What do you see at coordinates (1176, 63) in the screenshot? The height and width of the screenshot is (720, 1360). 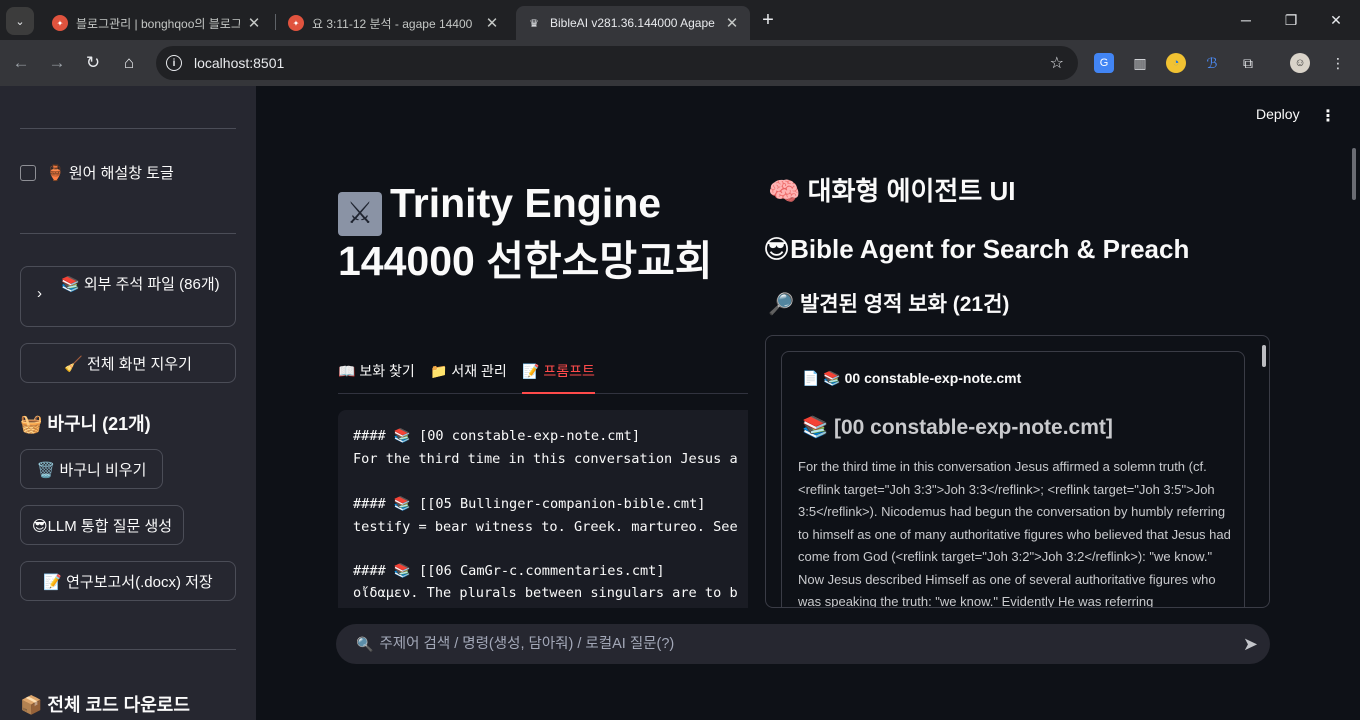 I see `extension-colorful-icon: ◔` at bounding box center [1176, 63].